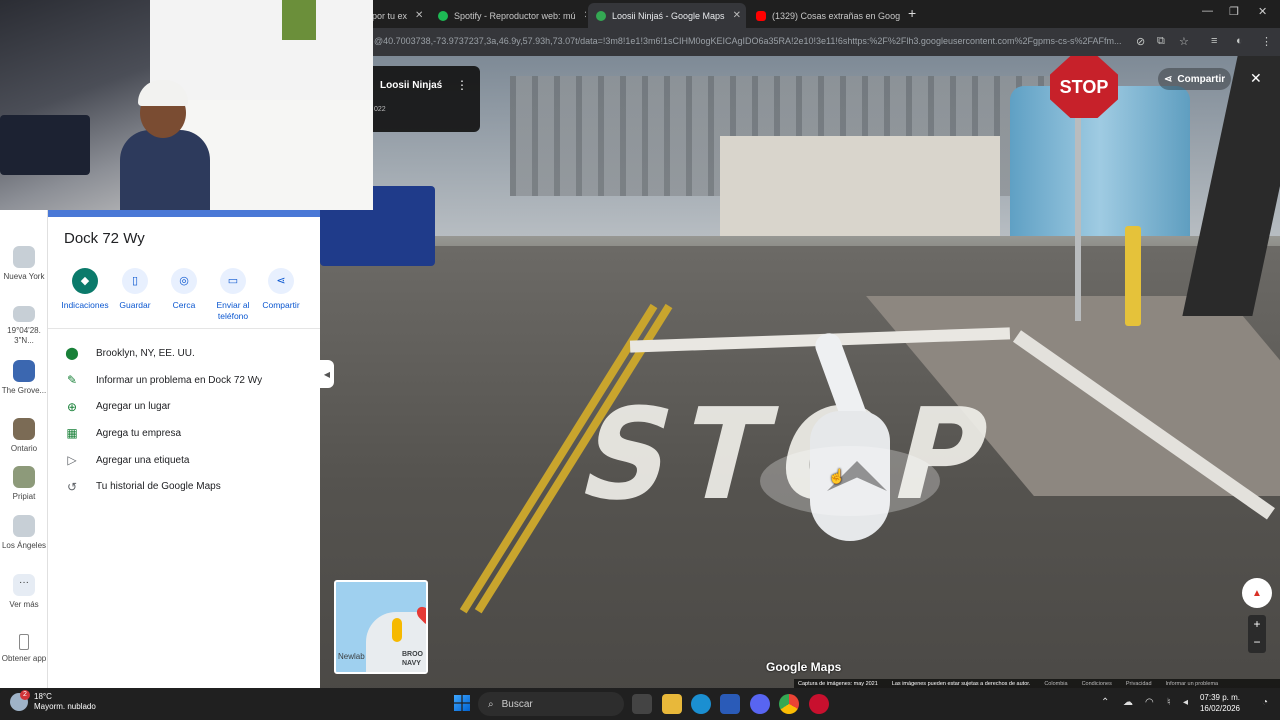 This screenshot has height=720, width=1280. What do you see at coordinates (184, 406) in the screenshot?
I see `add-place-row: ⊕ Agregar un lugar` at bounding box center [184, 406].